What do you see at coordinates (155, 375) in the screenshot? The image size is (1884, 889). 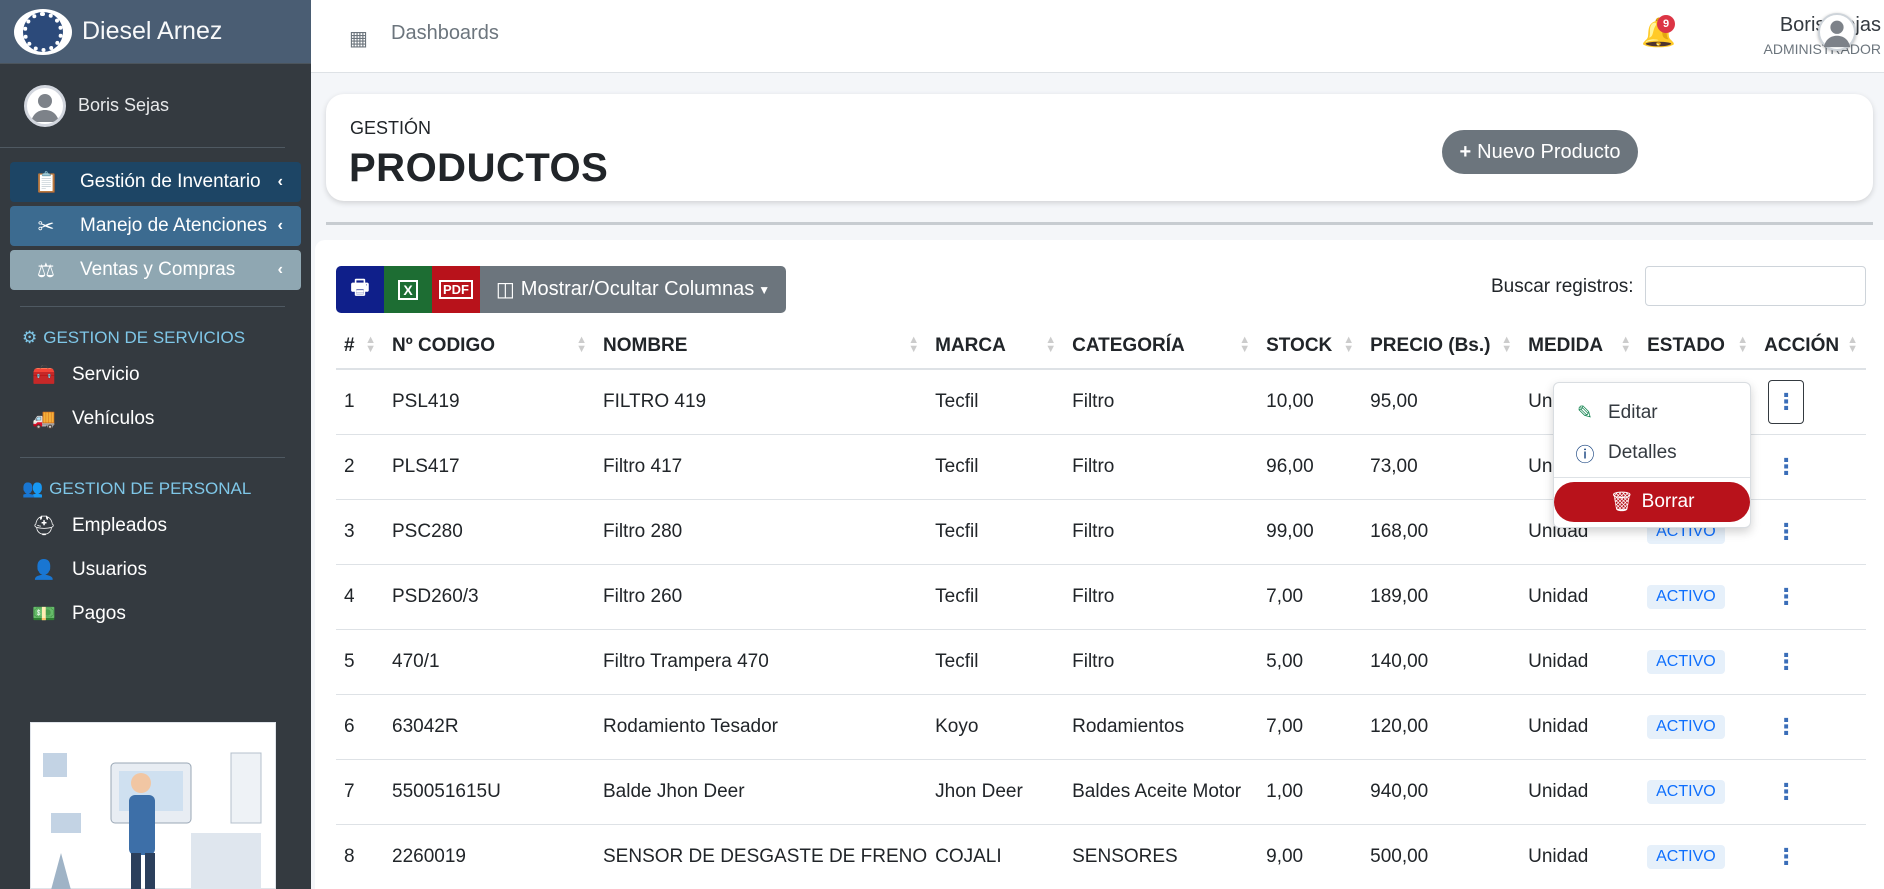 I see `nav-servicio: 🧰 Servicio` at bounding box center [155, 375].